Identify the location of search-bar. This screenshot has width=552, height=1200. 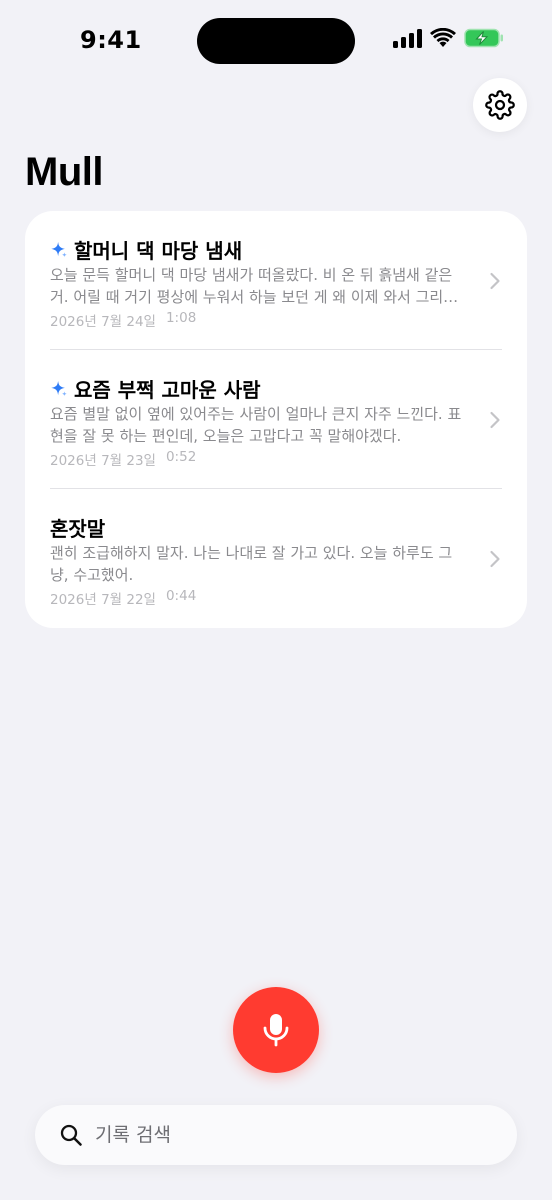
(276, 1135).